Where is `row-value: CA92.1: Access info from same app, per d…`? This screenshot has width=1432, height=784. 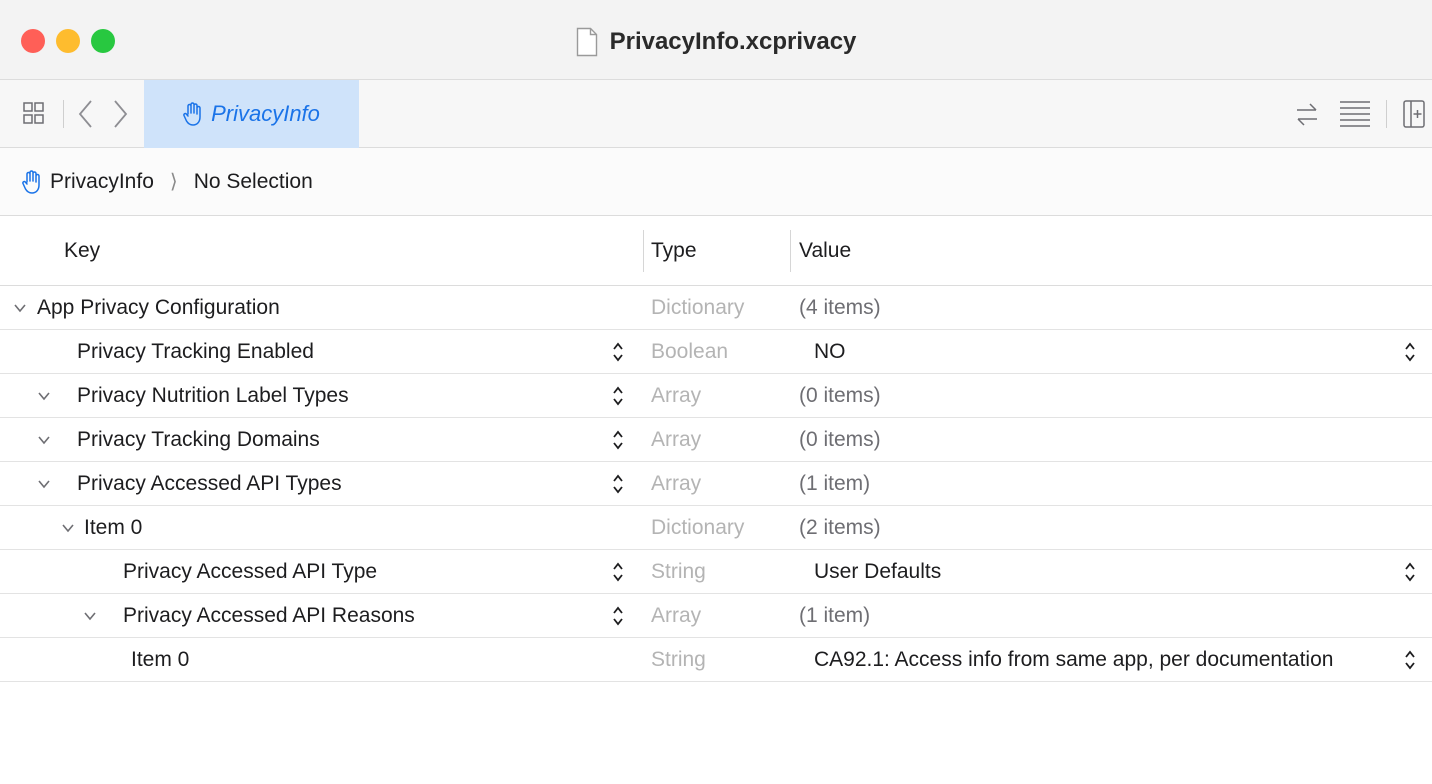 row-value: CA92.1: Access info from same app, per d… is located at coordinates (1073, 660).